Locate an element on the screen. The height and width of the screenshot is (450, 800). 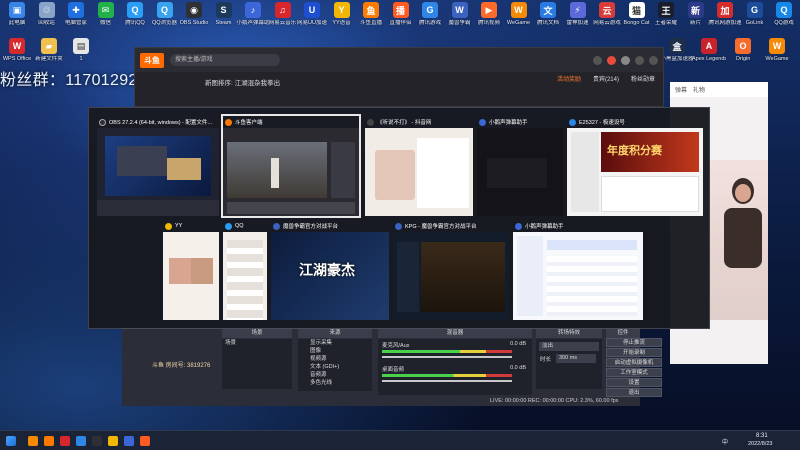
app-icon: ▰ is located at coordinates (49, 46).